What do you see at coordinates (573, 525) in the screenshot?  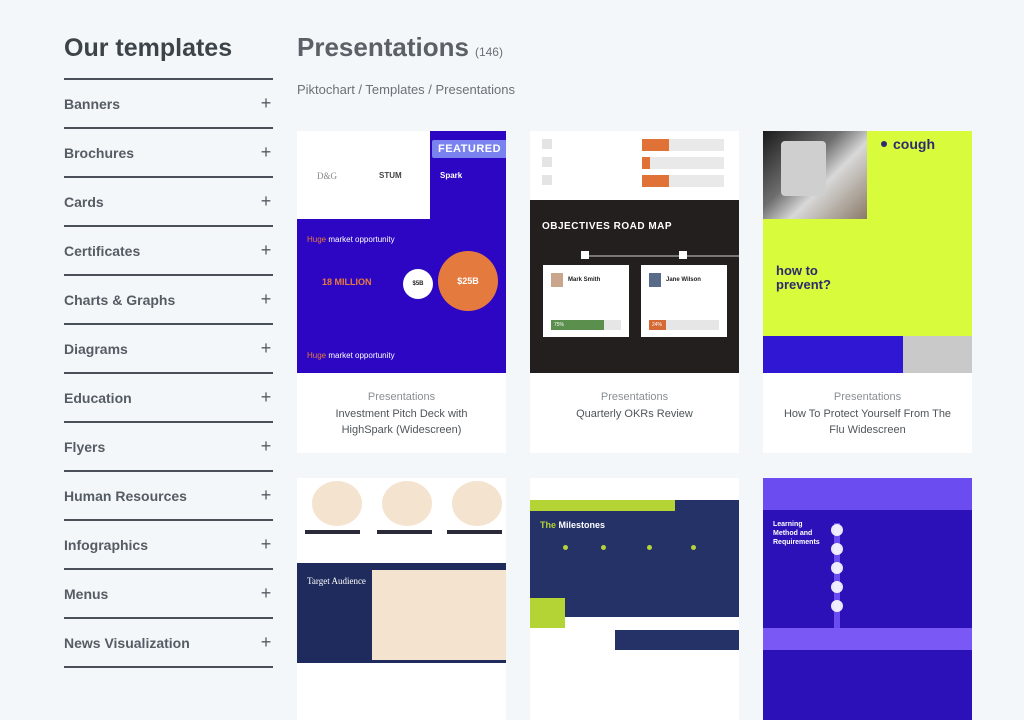 I see `thumb-heading: The Milestones` at bounding box center [573, 525].